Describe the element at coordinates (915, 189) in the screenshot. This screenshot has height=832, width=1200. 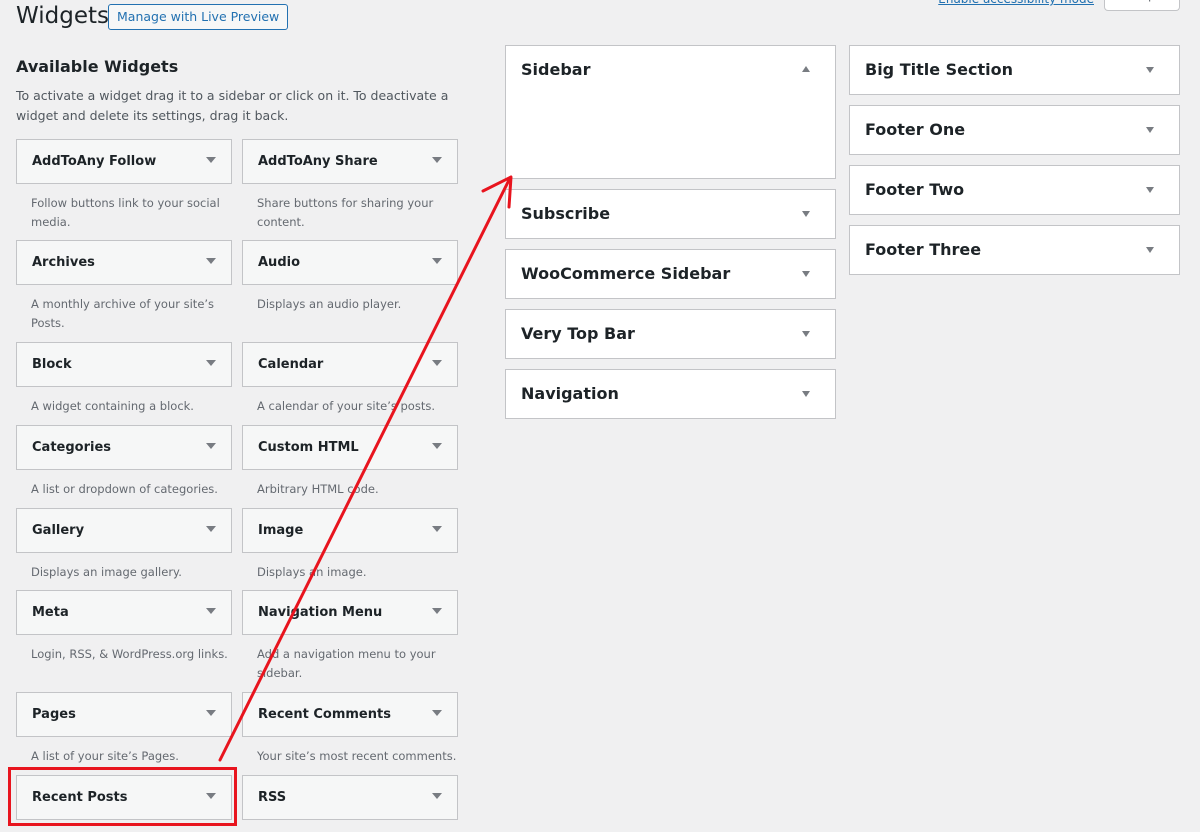
I see `widget-area-title: Footer Two` at that location.